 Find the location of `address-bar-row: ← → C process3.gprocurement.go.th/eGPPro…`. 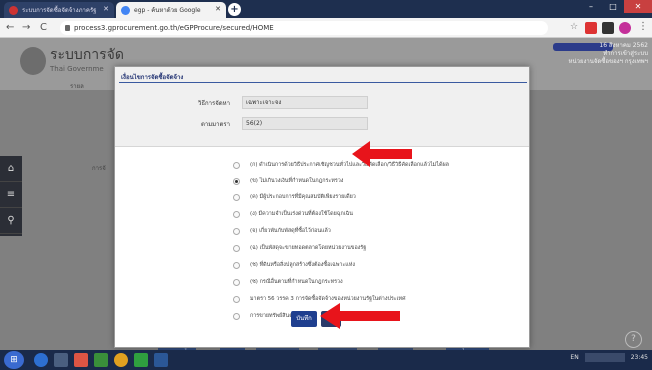

address-bar-row: ← → C process3.gprocurement.go.th/eGPPro… is located at coordinates (326, 28).